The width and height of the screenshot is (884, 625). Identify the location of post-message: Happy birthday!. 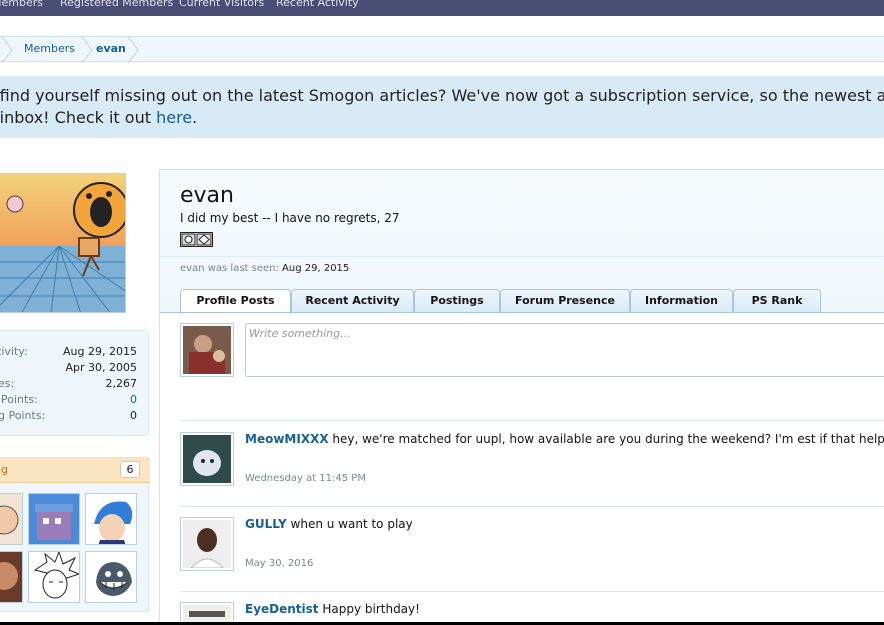
(369, 609).